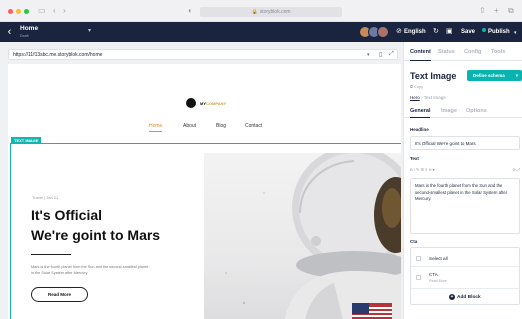  Describe the element at coordinates (472, 52) in the screenshot. I see `tab-config: Config` at that location.